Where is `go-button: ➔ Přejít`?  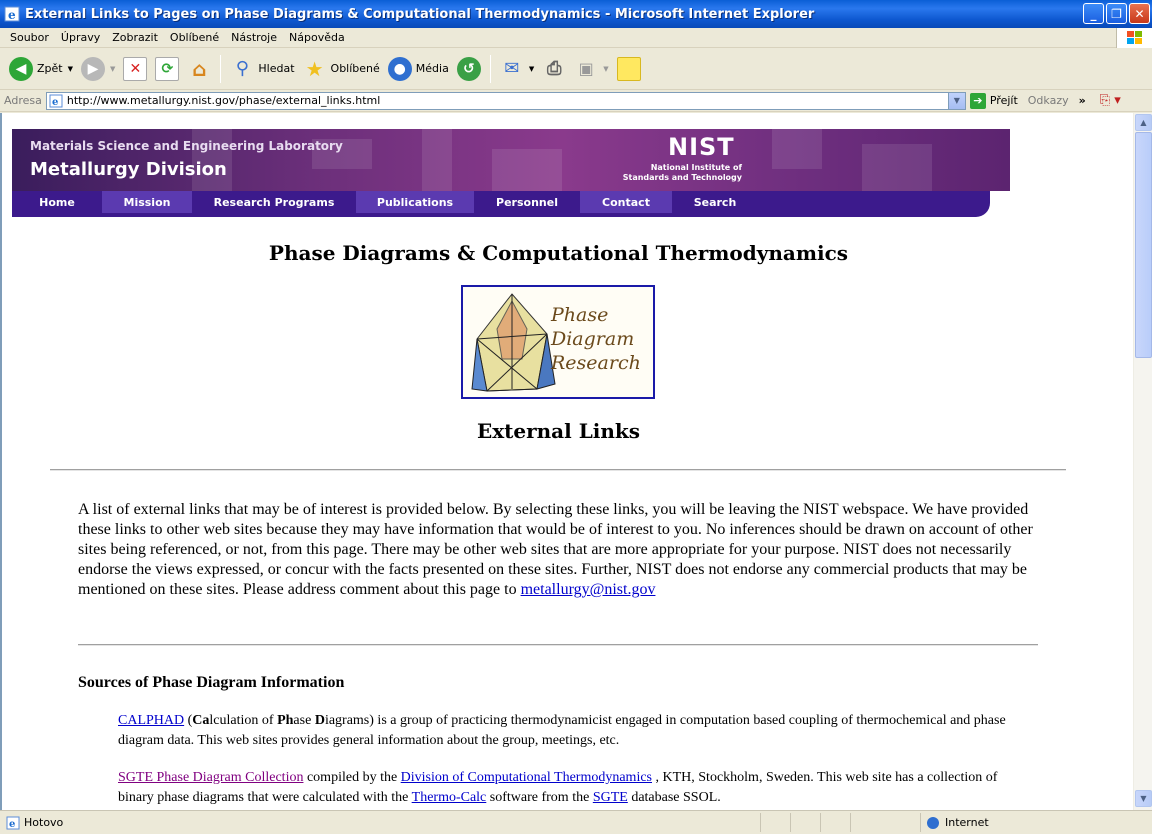 go-button: ➔ Přejít is located at coordinates (993, 100).